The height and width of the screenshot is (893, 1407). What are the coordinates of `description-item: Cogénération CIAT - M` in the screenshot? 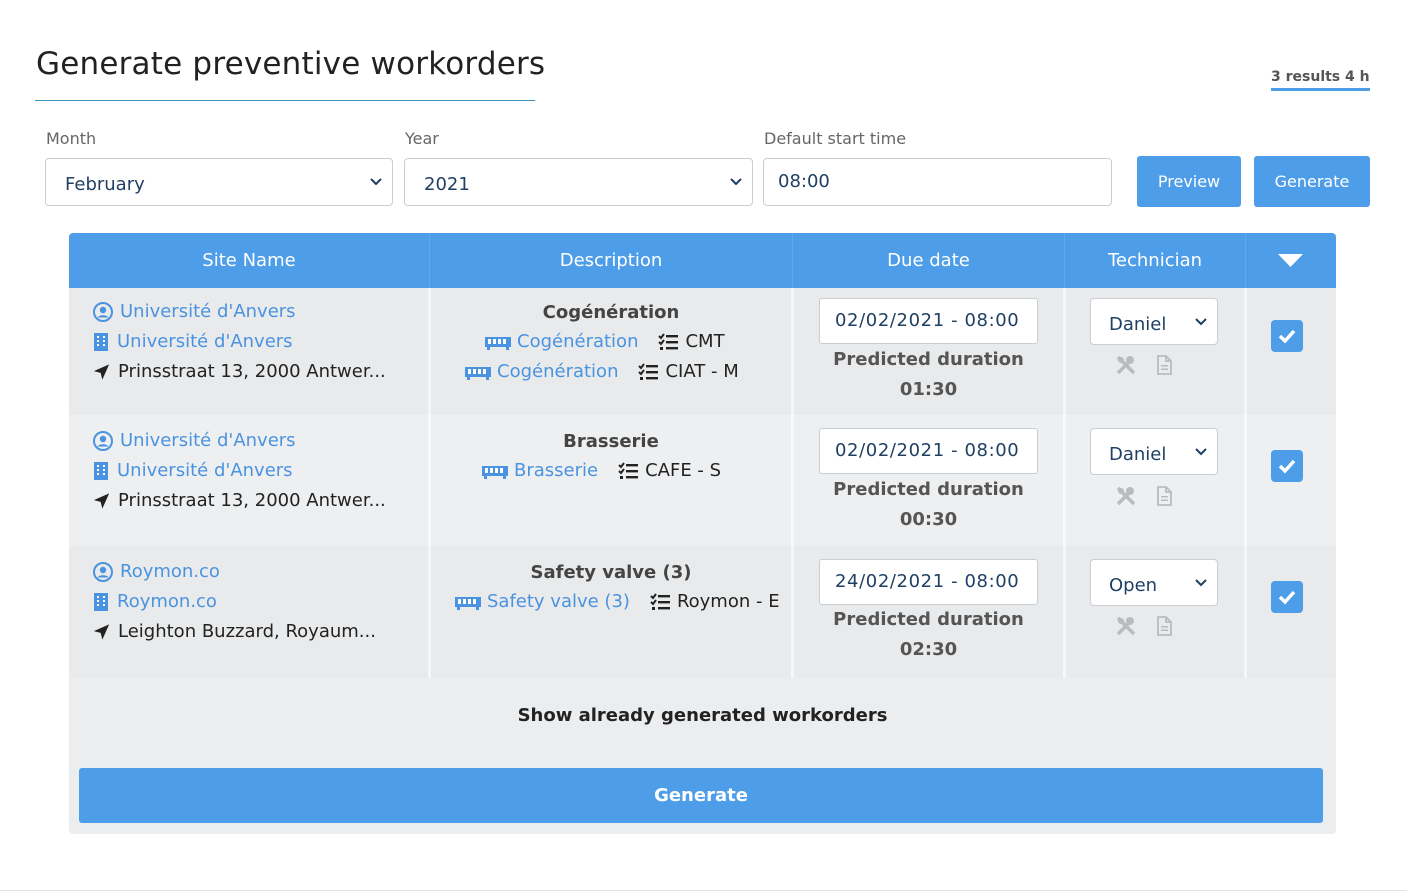 It's located at (602, 371).